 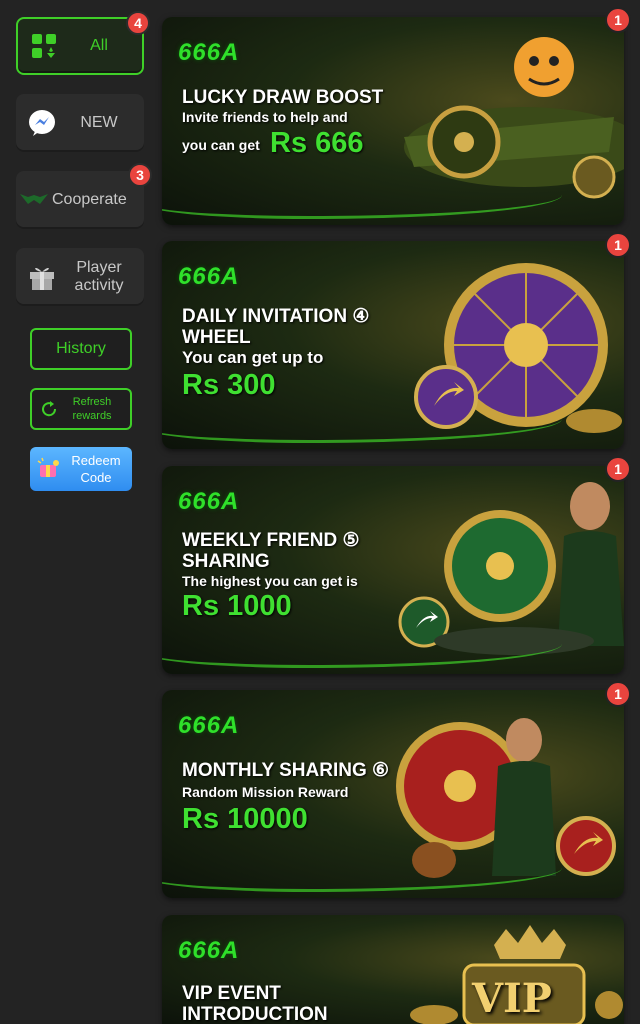 What do you see at coordinates (34, 200) in the screenshot?
I see `handshake-icon` at bounding box center [34, 200].